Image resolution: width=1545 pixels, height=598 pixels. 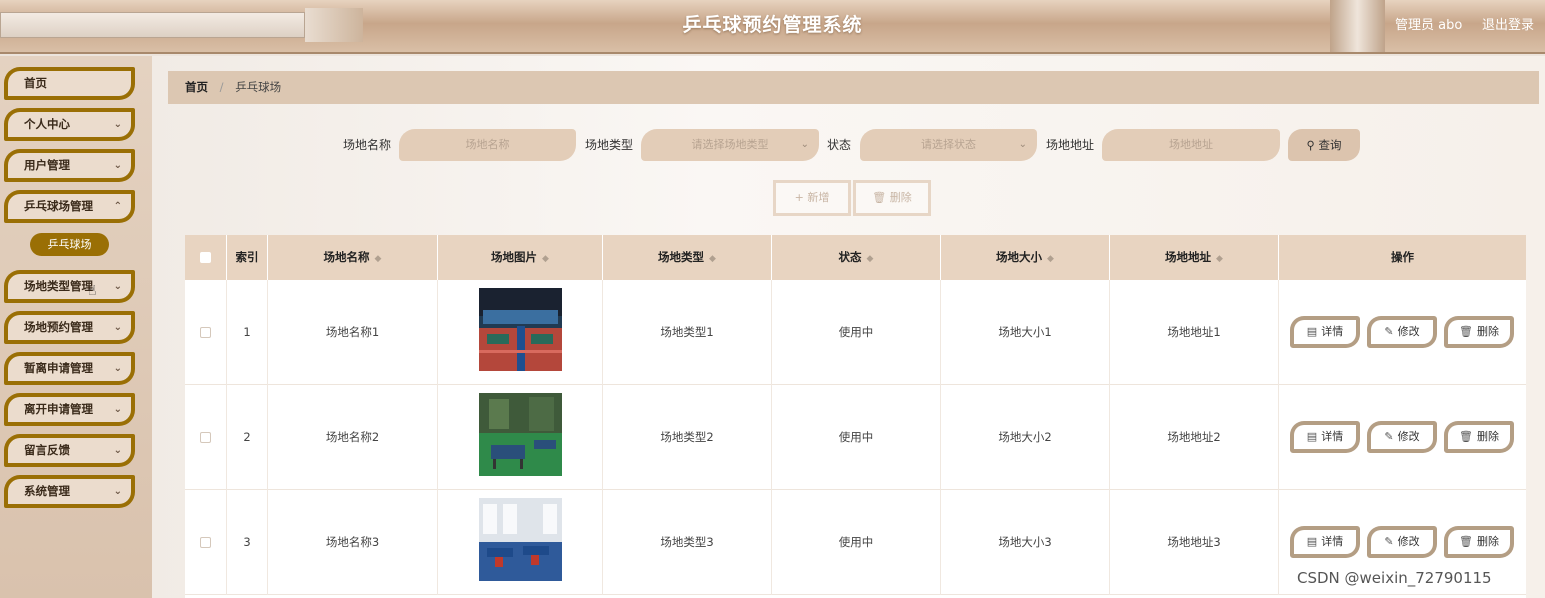 What do you see at coordinates (487, 145) in the screenshot?
I see `venue-name-input: 场地名称` at bounding box center [487, 145].